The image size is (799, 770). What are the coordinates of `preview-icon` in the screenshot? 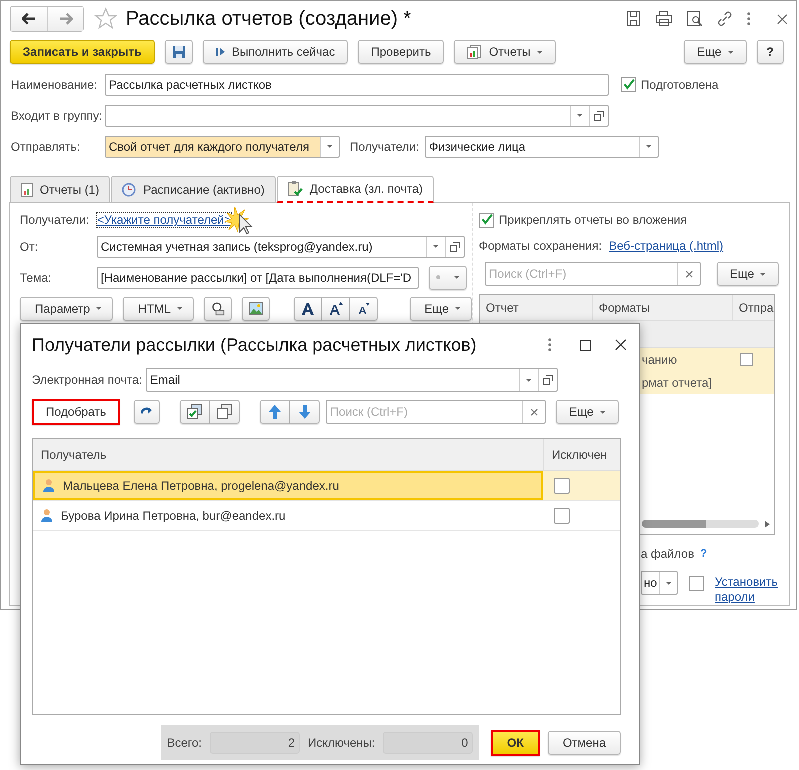 It's located at (695, 19).